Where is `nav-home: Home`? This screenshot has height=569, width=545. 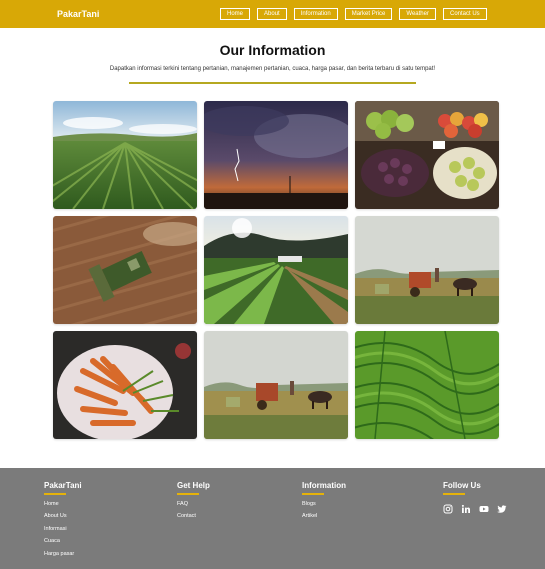 nav-home: Home is located at coordinates (235, 14).